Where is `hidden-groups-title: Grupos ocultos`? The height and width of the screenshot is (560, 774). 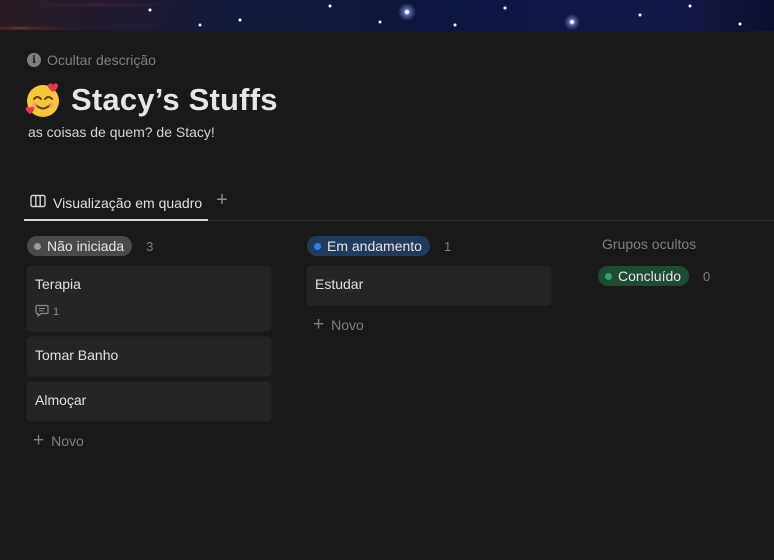
hidden-groups-title: Grupos ocultos is located at coordinates (649, 244).